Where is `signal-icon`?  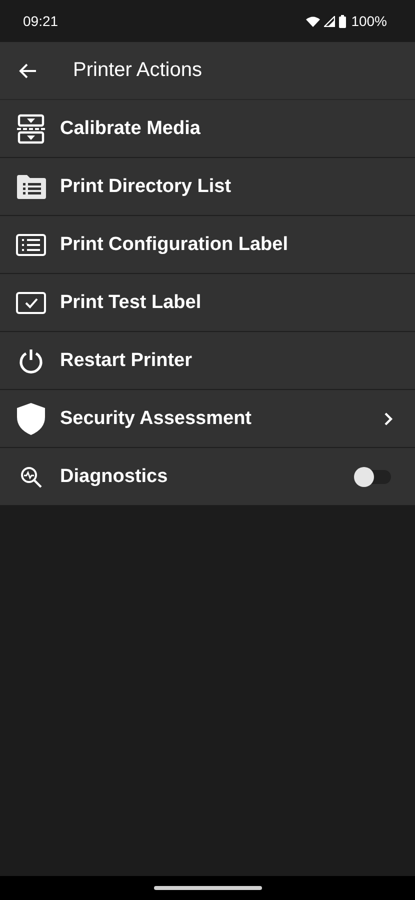
signal-icon is located at coordinates (330, 21).